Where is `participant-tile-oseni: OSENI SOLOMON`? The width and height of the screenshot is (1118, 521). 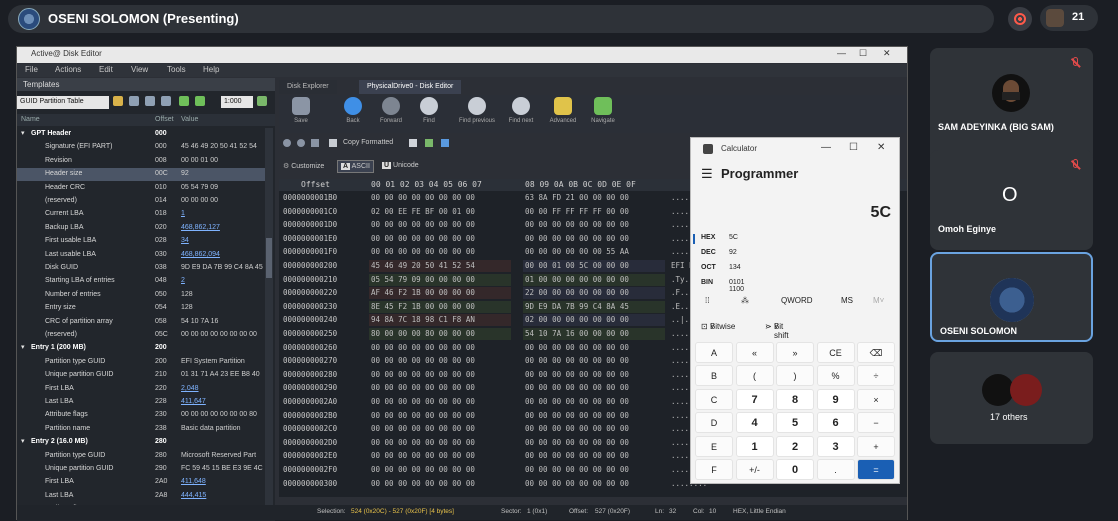
participant-tile-oseni: OSENI SOLOMON is located at coordinates (1011, 297).